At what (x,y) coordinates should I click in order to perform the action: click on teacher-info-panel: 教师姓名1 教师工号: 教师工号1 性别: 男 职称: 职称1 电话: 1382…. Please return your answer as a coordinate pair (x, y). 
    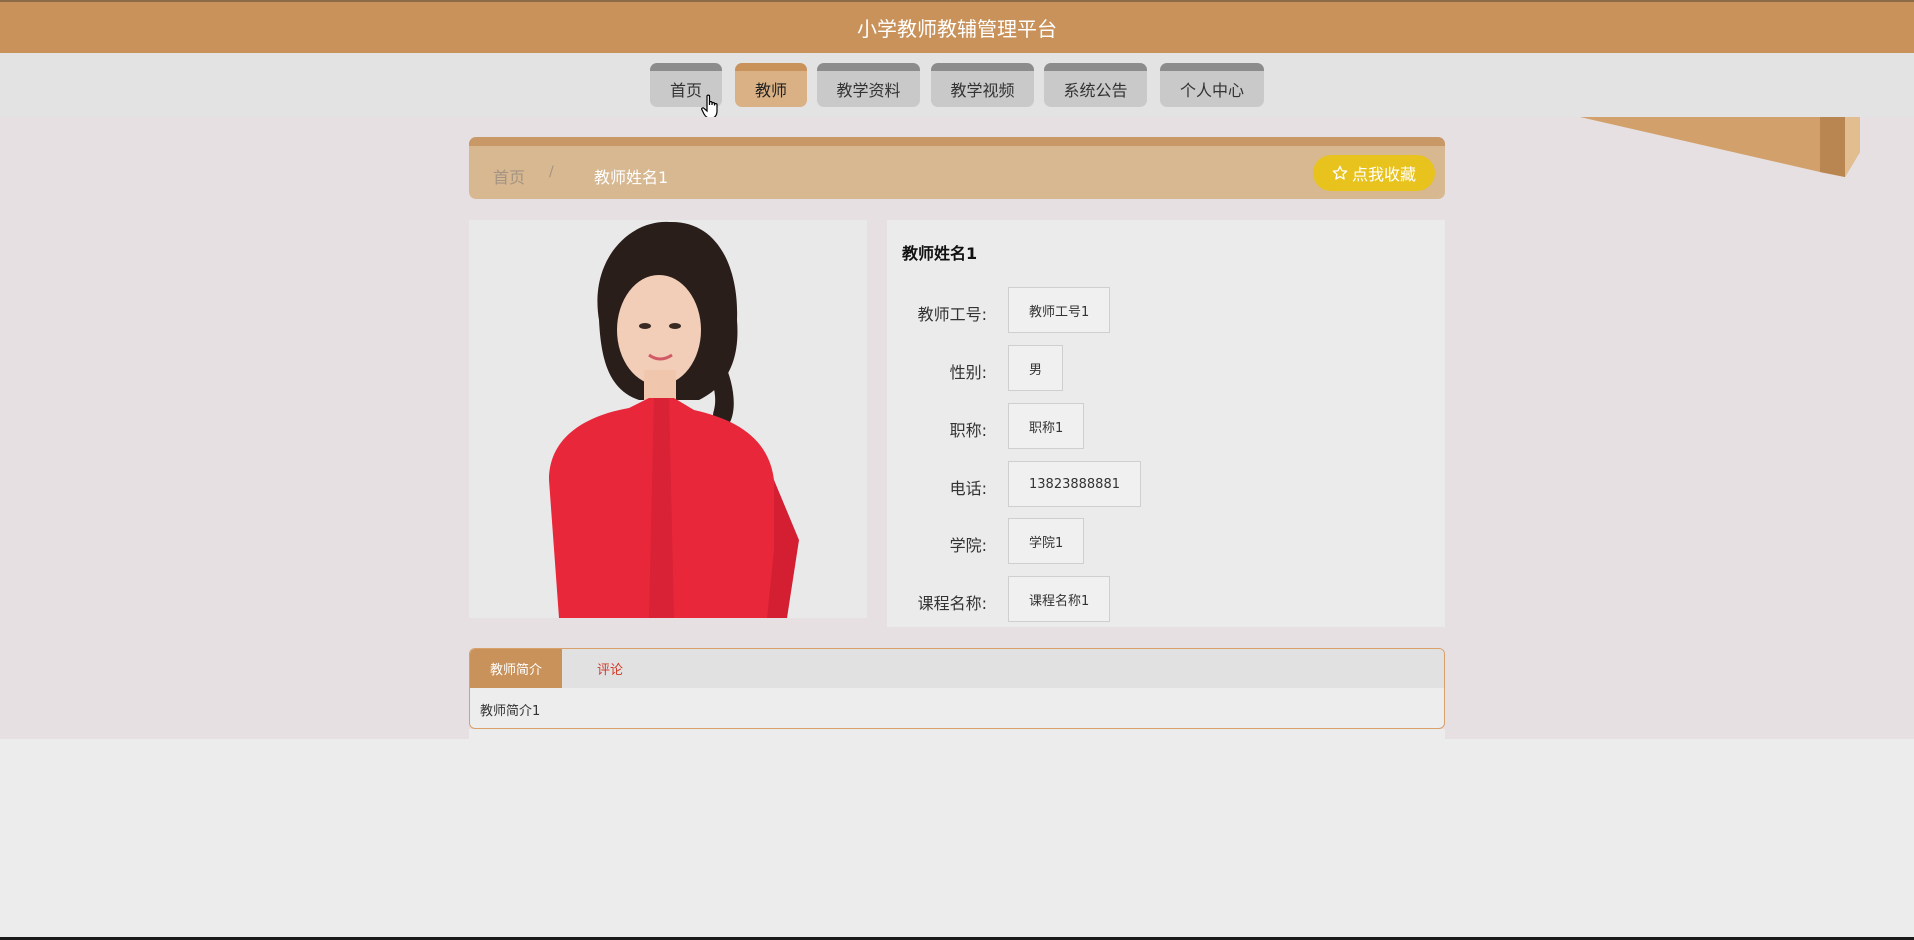
    Looking at the image, I should click on (1166, 423).